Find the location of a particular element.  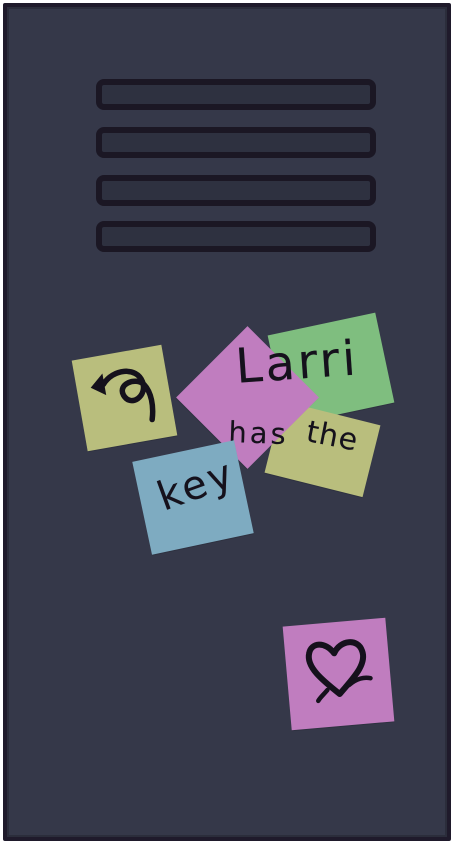

undo-sticky-note is located at coordinates (124, 398).